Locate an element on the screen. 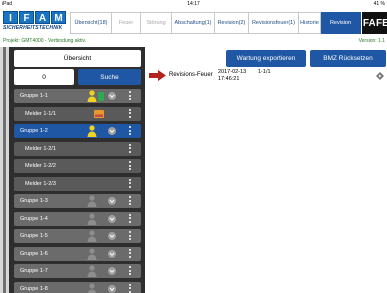 The width and height of the screenshot is (387, 293). scroll-bar is located at coordinates (4, 170).